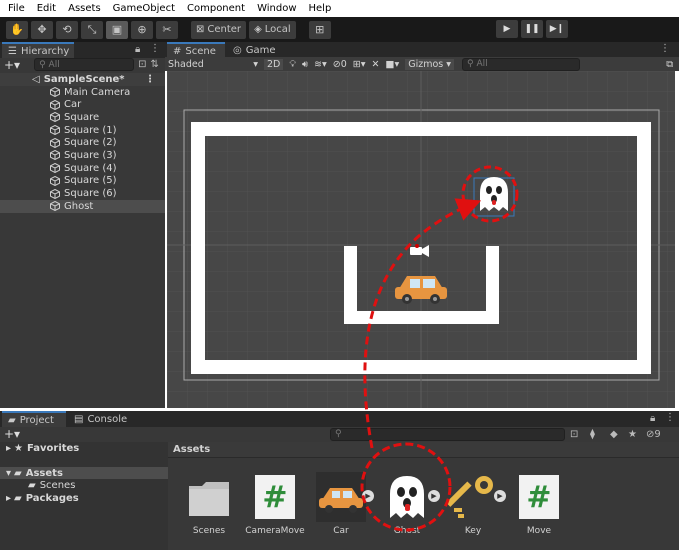 This screenshot has height=550, width=679. What do you see at coordinates (198, 245) in the screenshot?
I see `wall-left` at bounding box center [198, 245].